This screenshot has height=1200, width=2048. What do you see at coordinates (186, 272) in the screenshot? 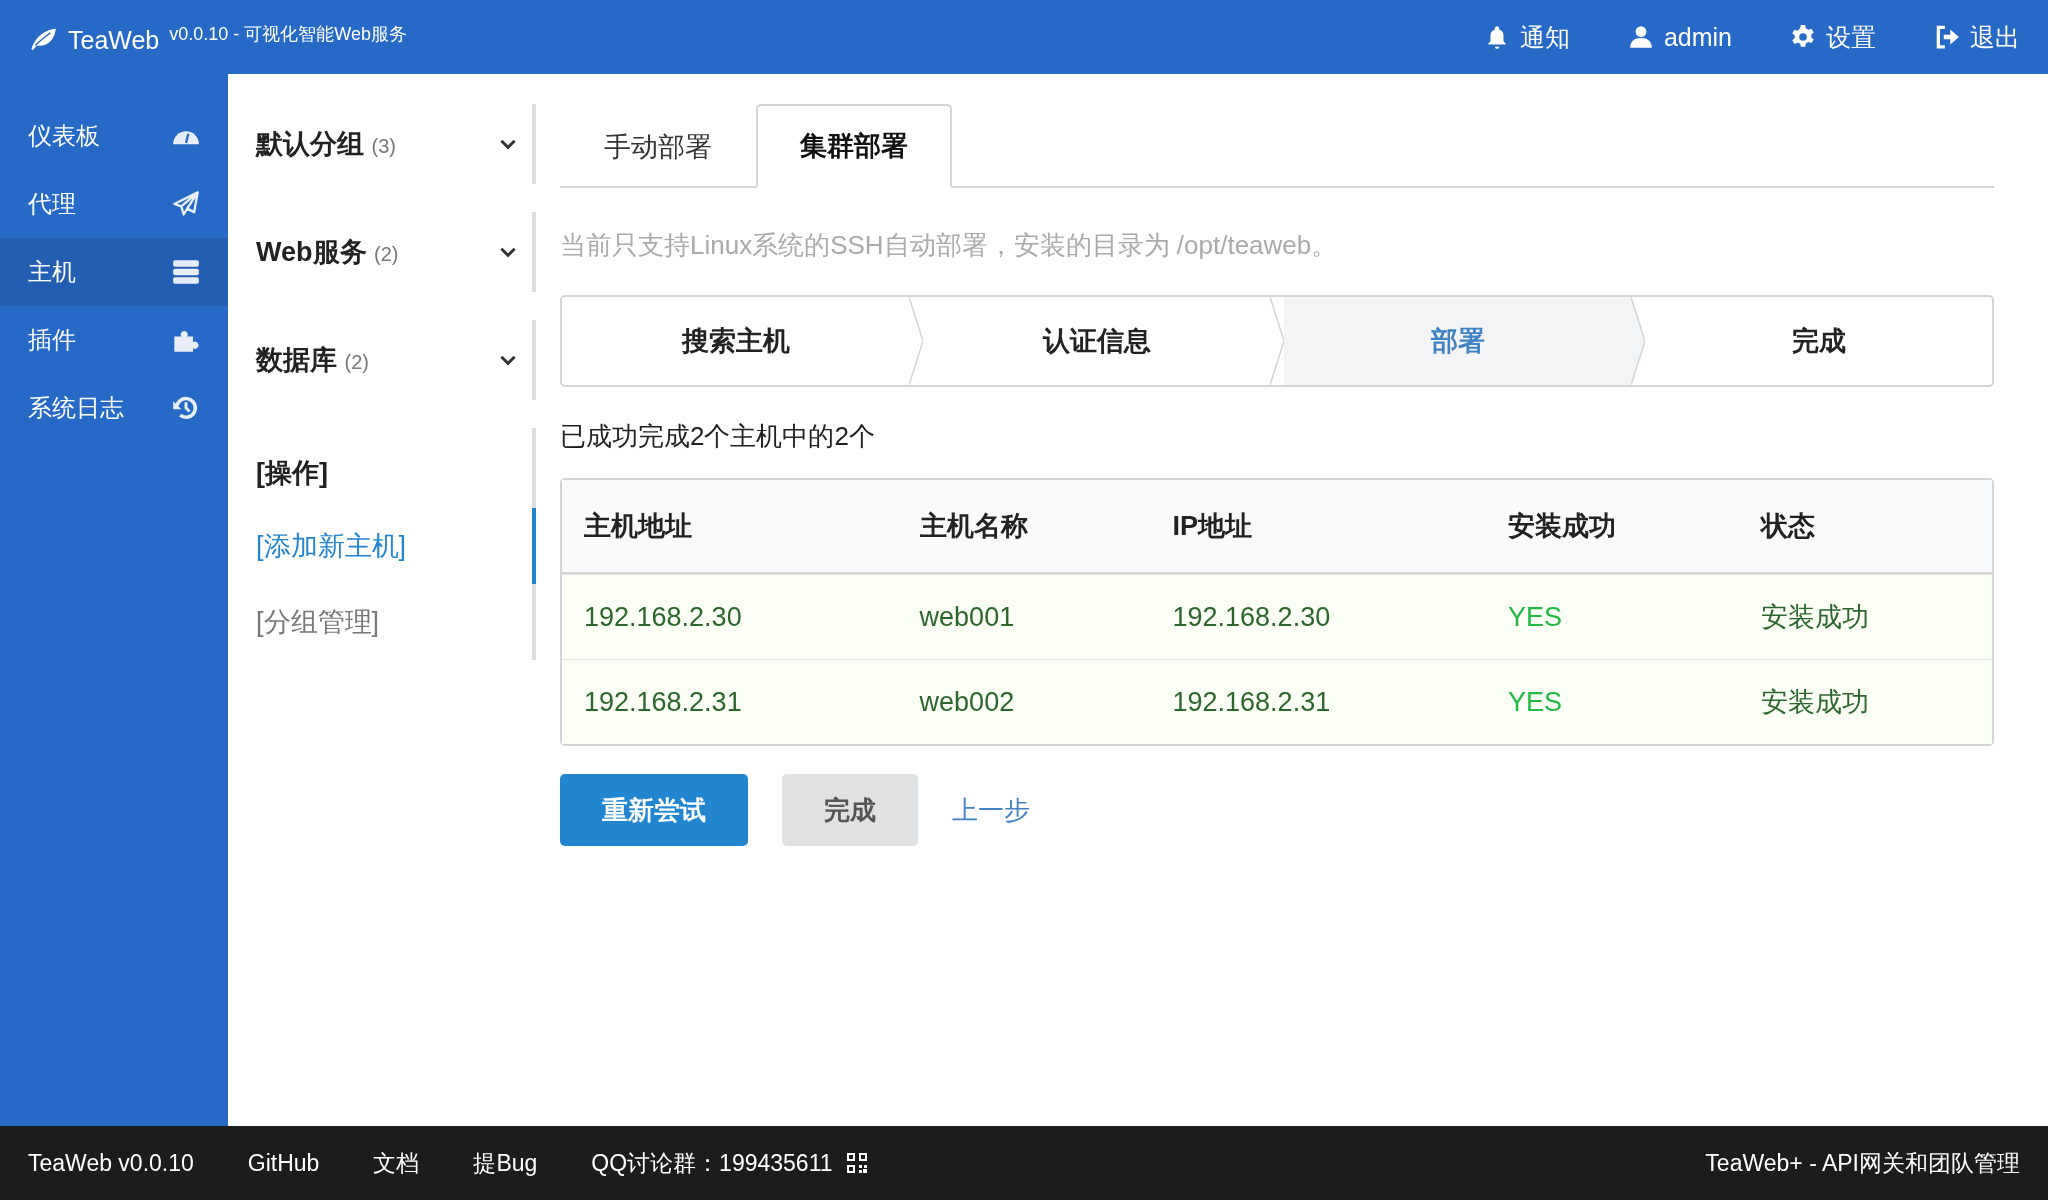
I see `server-icon` at bounding box center [186, 272].